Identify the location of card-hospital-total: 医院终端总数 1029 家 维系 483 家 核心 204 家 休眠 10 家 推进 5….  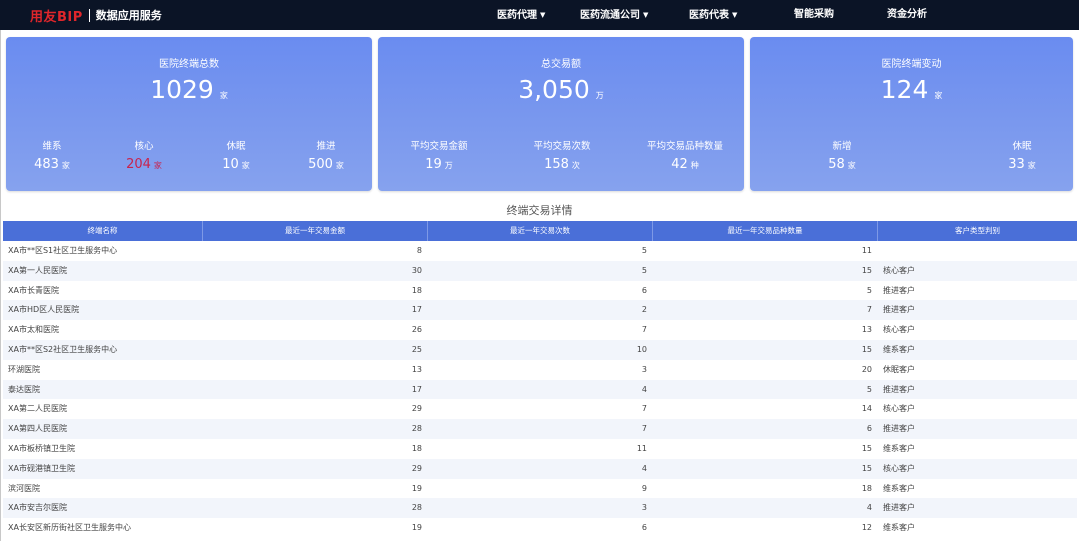
(189, 114).